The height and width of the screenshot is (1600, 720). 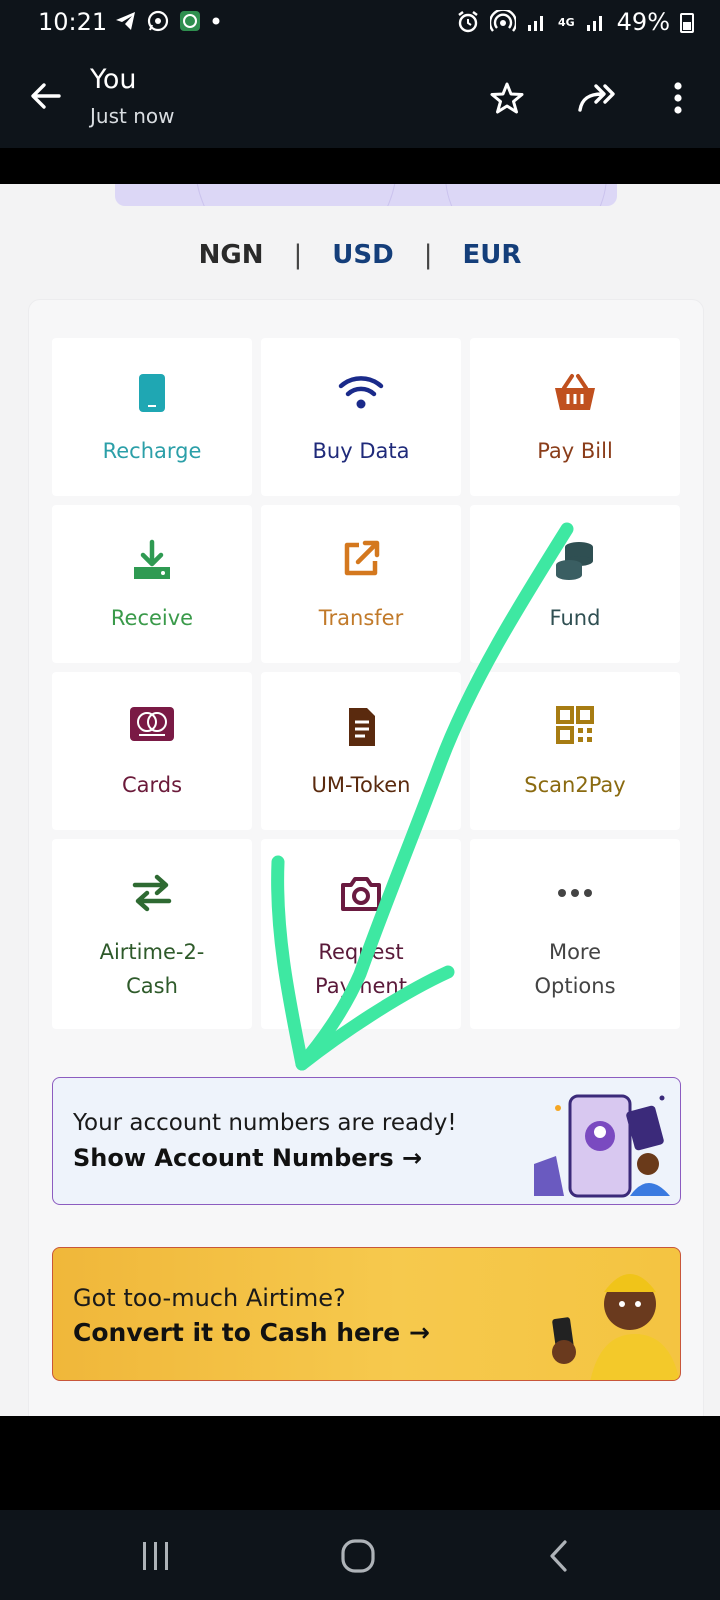 What do you see at coordinates (687, 23) in the screenshot?
I see `battery-icon` at bounding box center [687, 23].